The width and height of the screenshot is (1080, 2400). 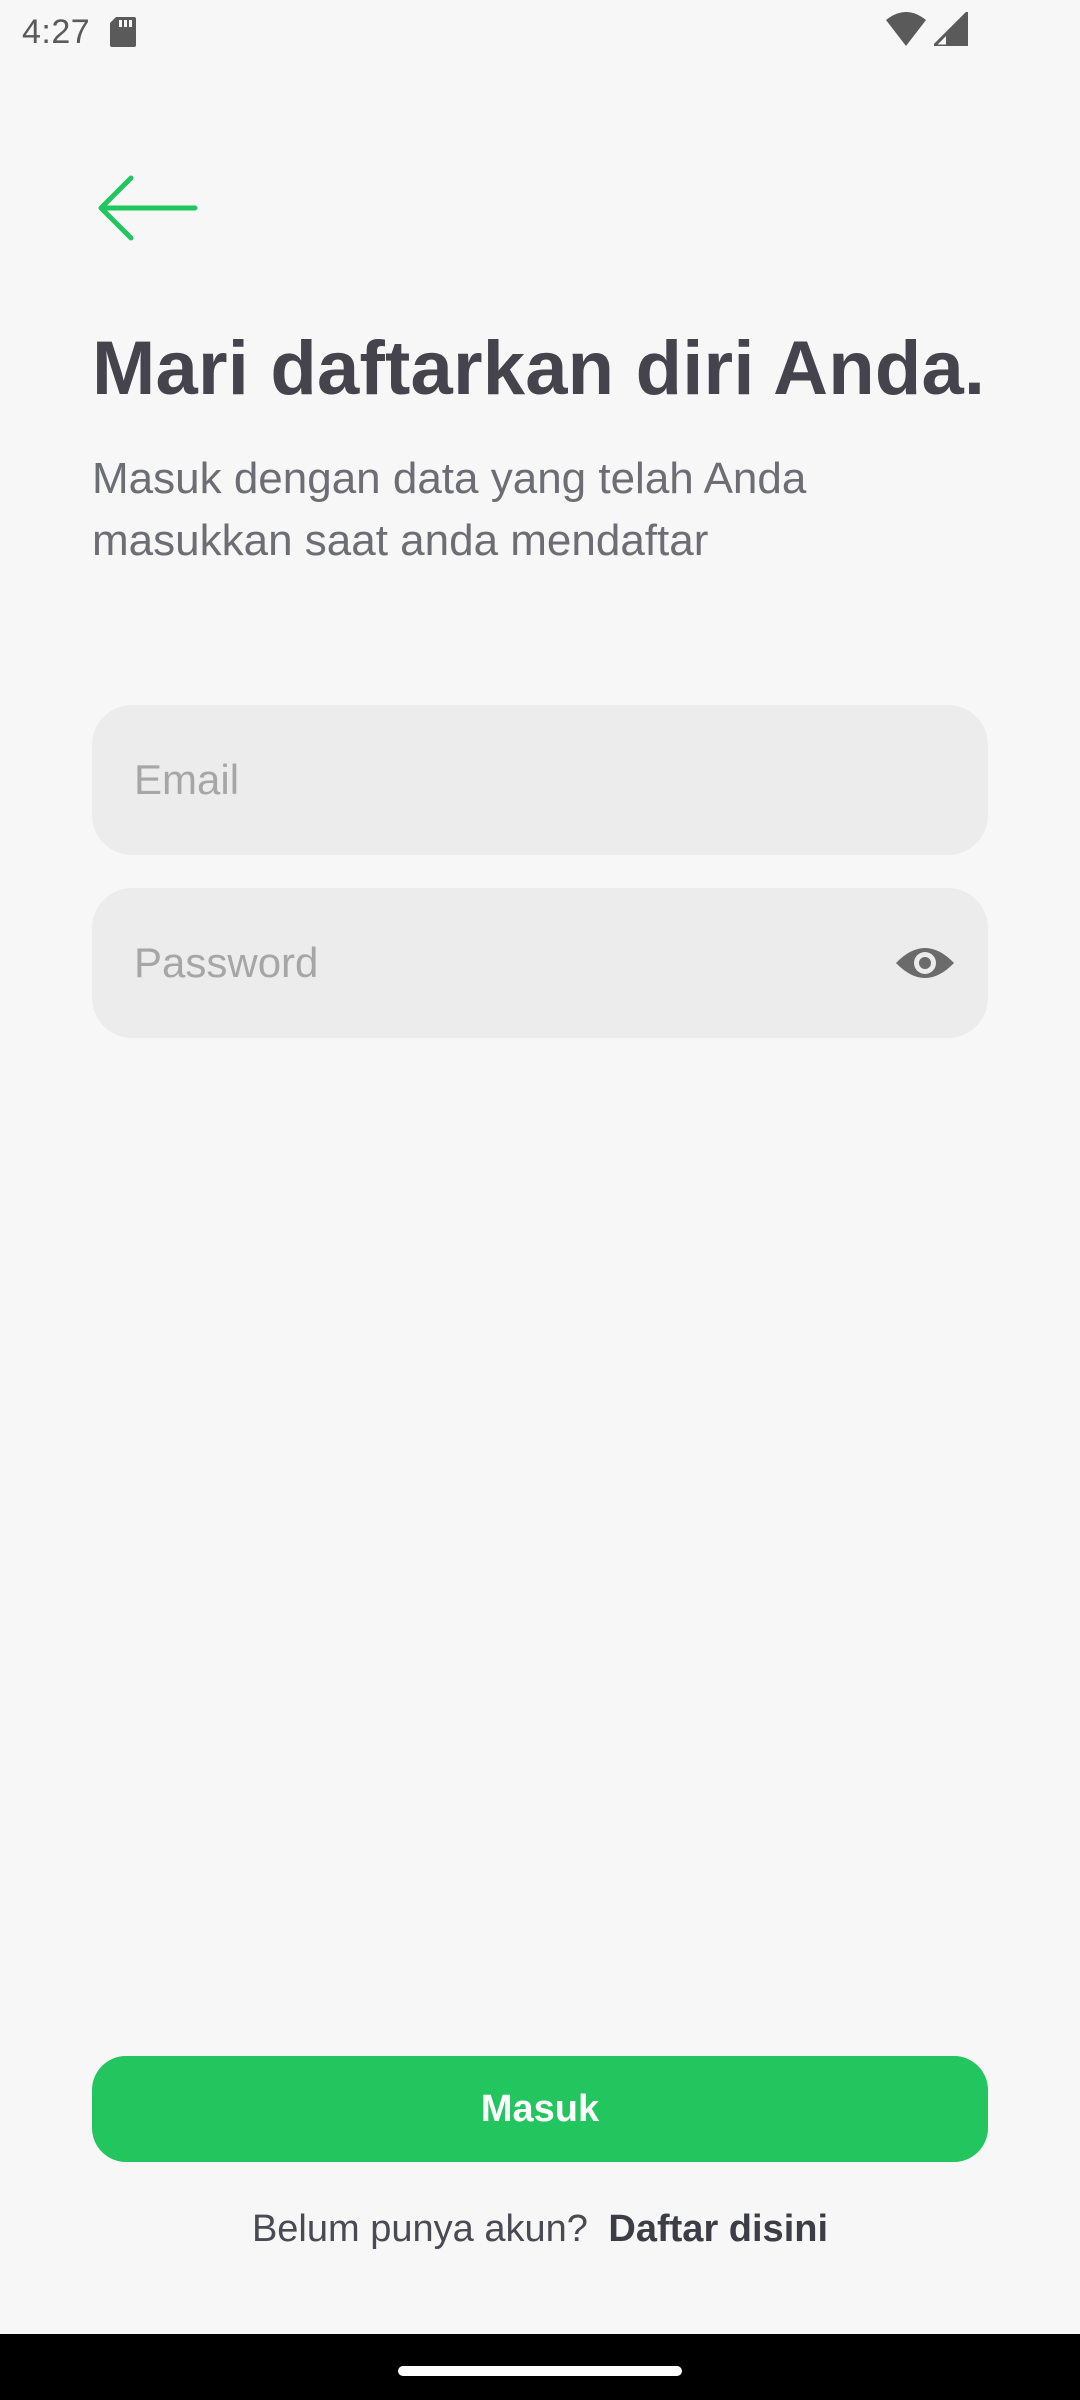 What do you see at coordinates (540, 32) in the screenshot?
I see `status-bar: 4:27` at bounding box center [540, 32].